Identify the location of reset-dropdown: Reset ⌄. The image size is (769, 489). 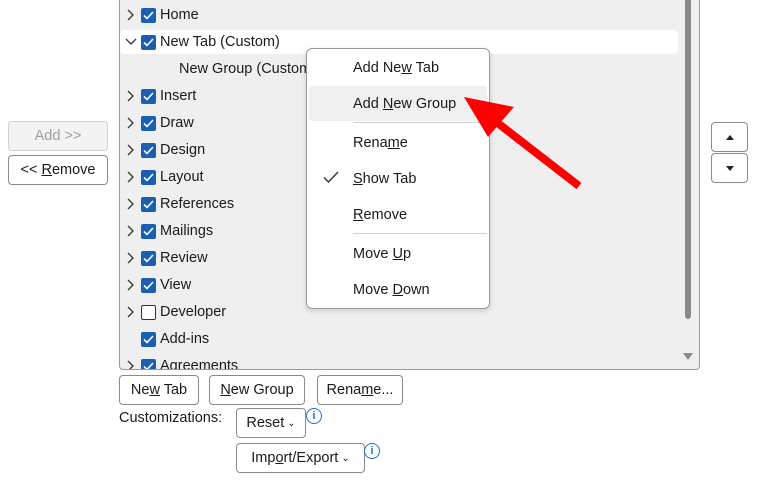
(271, 423).